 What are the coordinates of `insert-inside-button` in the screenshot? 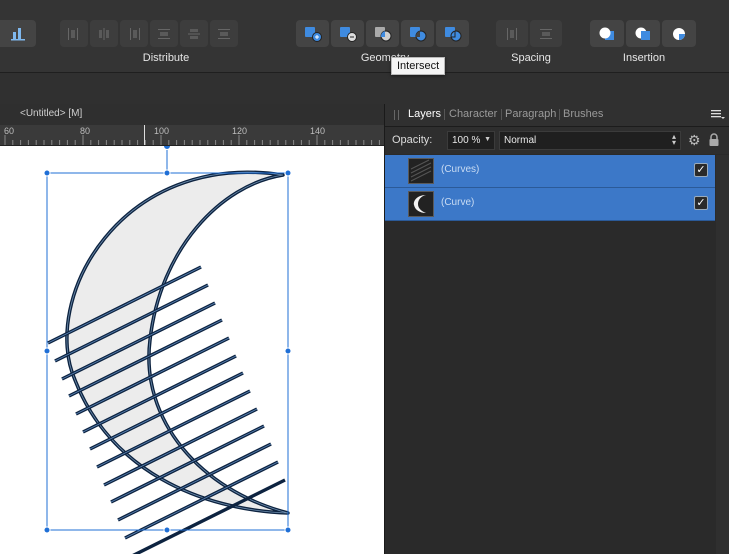 It's located at (643, 33).